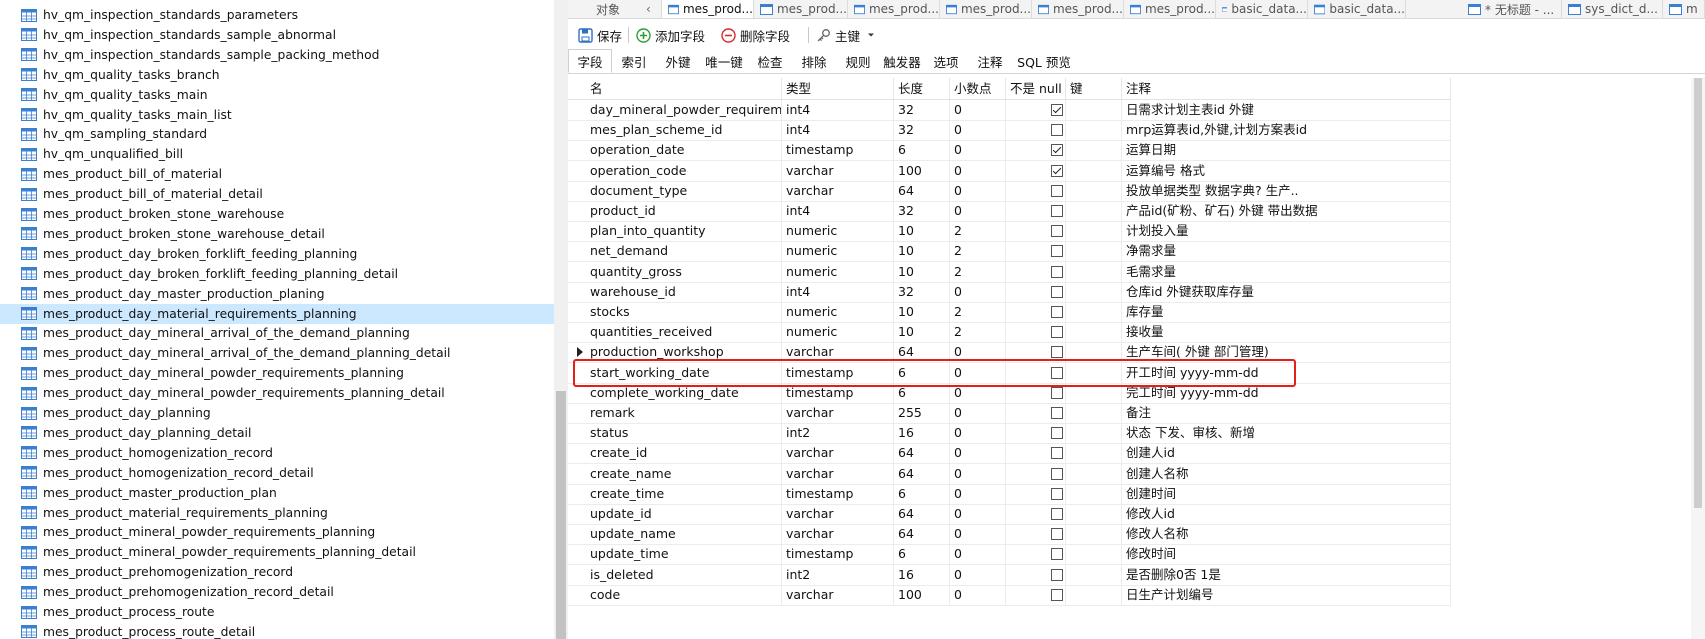 This screenshot has width=1705, height=639. What do you see at coordinates (684, 413) in the screenshot?
I see `cell-name: remark` at bounding box center [684, 413].